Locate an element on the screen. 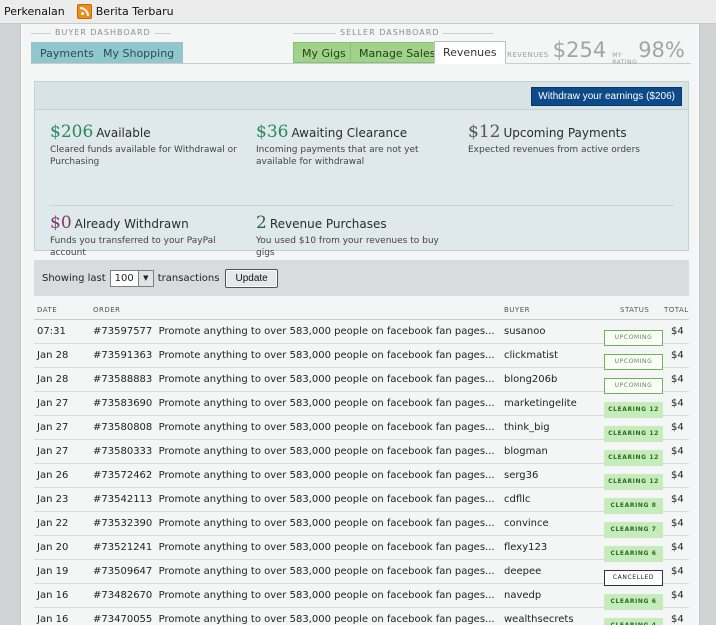 Image resolution: width=716 pixels, height=625 pixels. revenues-label: REVENUES is located at coordinates (528, 55).